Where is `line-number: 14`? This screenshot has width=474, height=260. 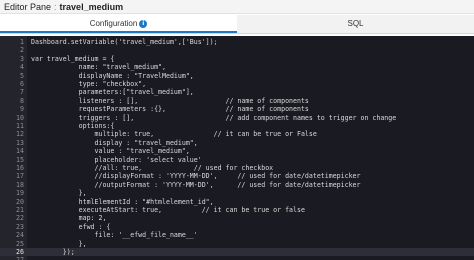 line-number: 14 is located at coordinates (20, 151).